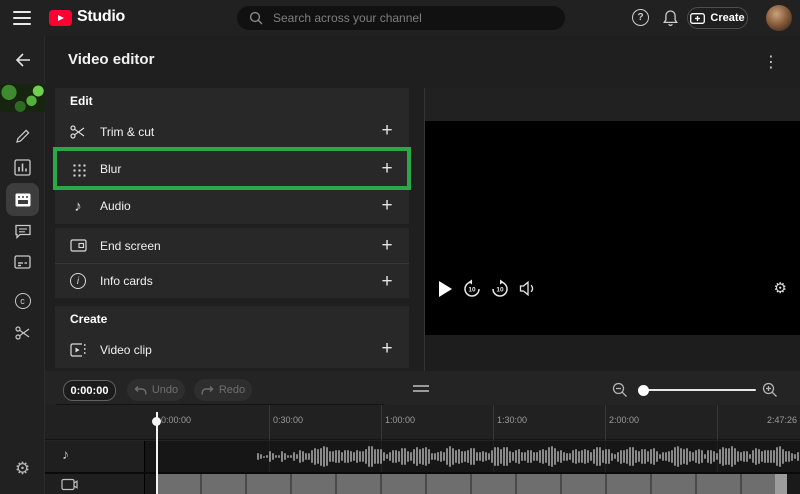 This screenshot has height=494, width=800. I want to click on music-note-icon: ♪, so click(78, 206).